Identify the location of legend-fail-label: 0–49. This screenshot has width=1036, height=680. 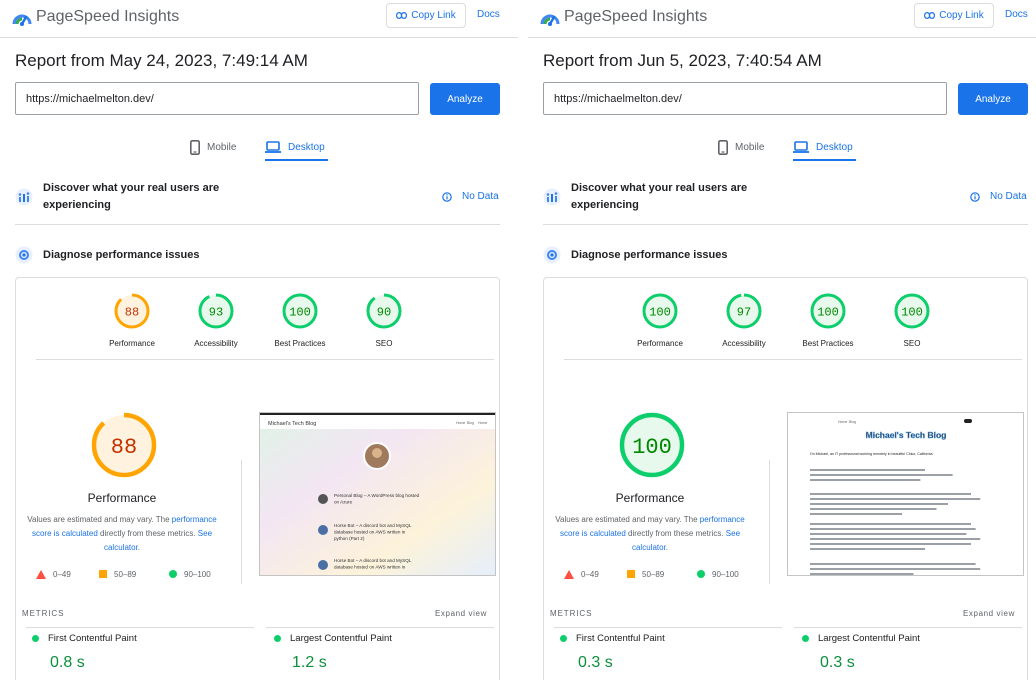
(590, 574).